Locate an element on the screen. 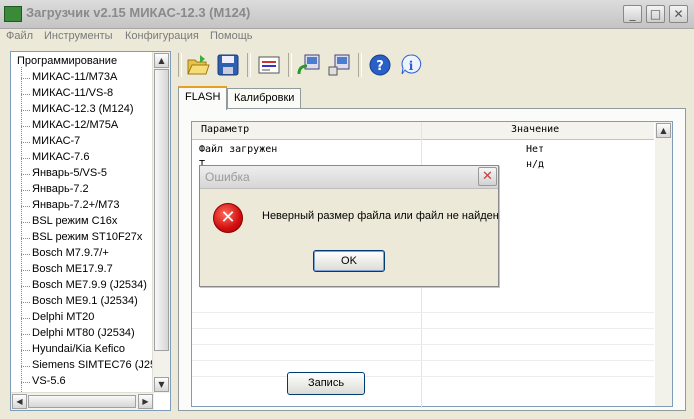 This screenshot has width=694, height=419. tree-item: МИКАС-12/M75A is located at coordinates (75, 125).